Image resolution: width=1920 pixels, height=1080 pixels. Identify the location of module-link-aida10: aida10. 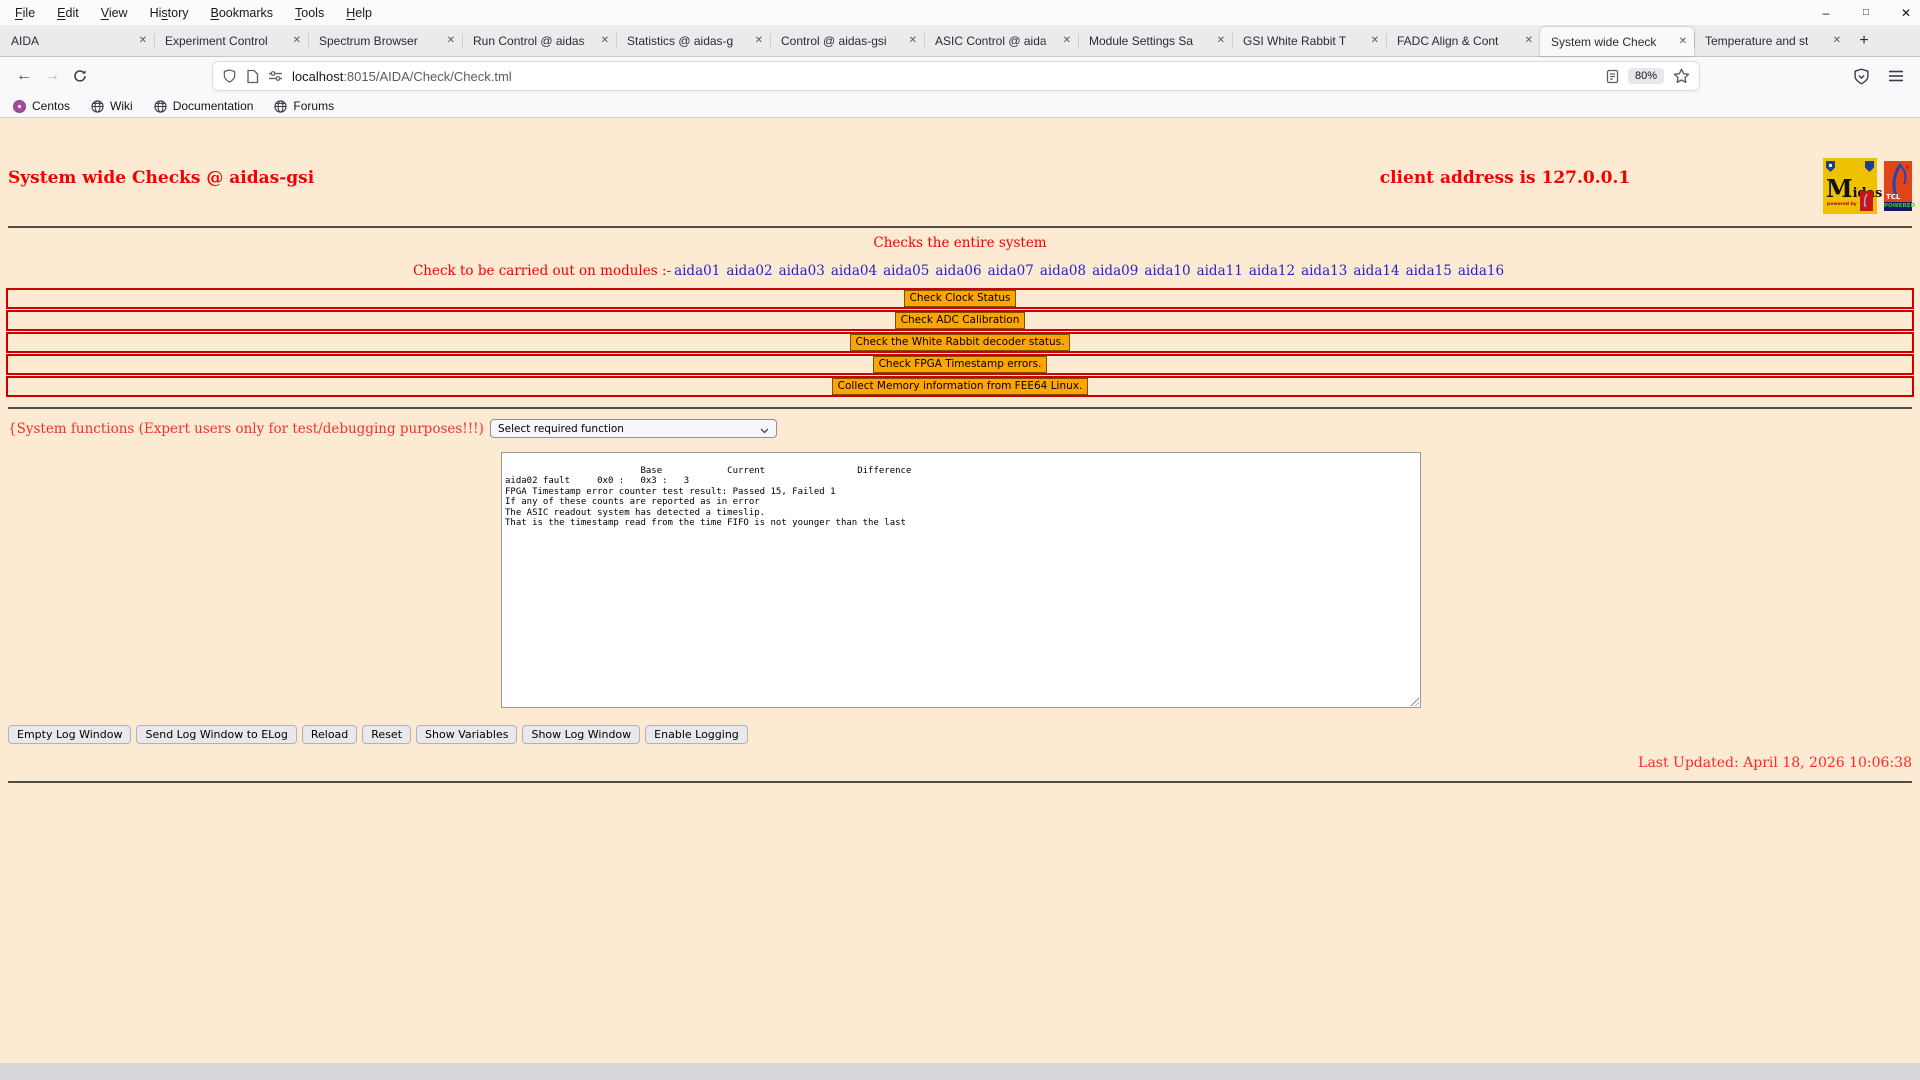
(1167, 271).